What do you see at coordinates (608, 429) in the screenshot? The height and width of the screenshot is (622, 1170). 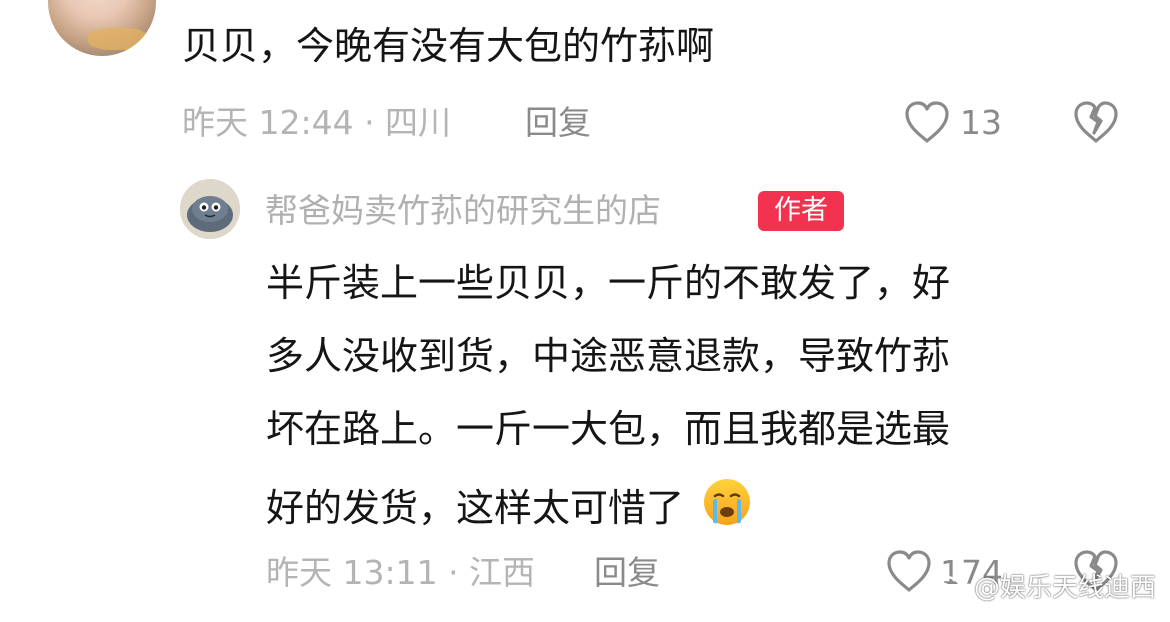 I see `reply-text-line-3: 坏在路上。一斤一大包，而且我都是选最` at bounding box center [608, 429].